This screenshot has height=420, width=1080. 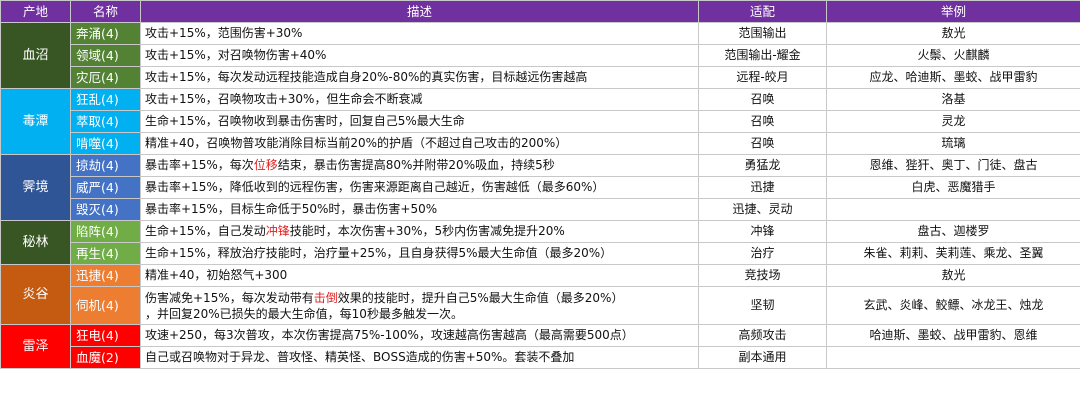 What do you see at coordinates (35, 121) in the screenshot?
I see `region-cell-poison: 毒潭` at bounding box center [35, 121].